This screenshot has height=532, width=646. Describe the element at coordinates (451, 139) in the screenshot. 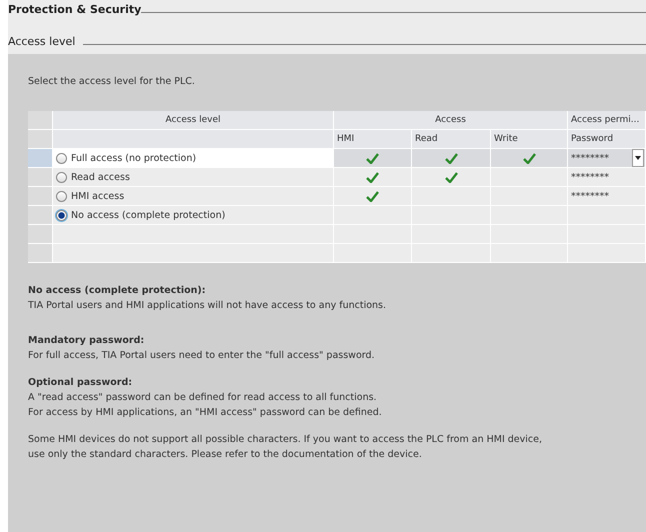

I see `column-header: Read` at that location.